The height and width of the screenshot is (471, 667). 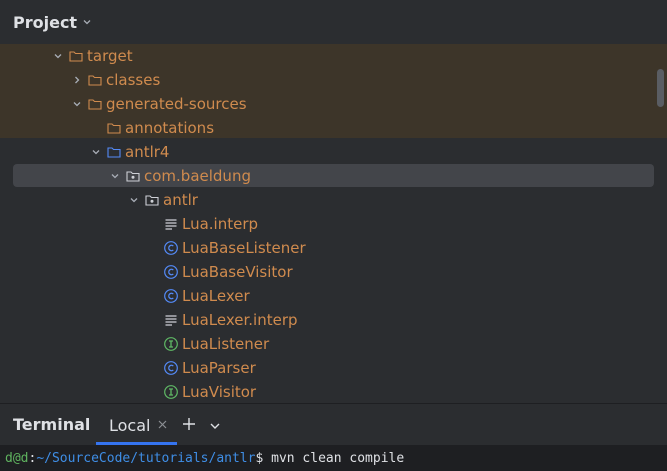 I want to click on tree-scrollbar, so click(x=660, y=88).